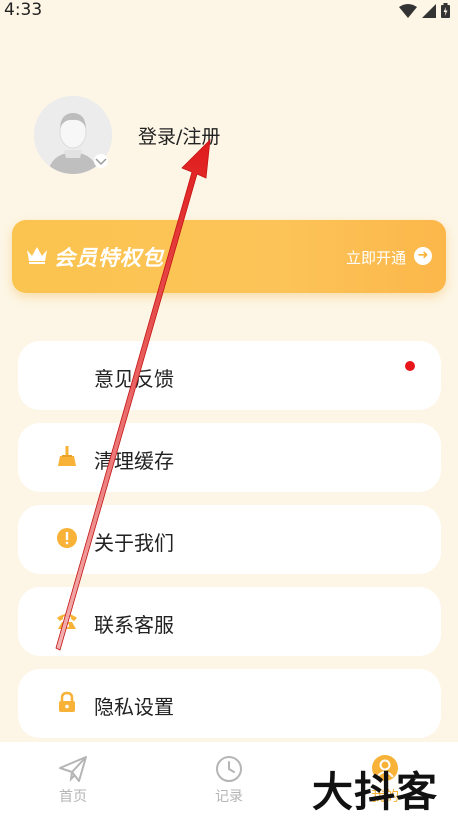  I want to click on battery-icon, so click(445, 10).